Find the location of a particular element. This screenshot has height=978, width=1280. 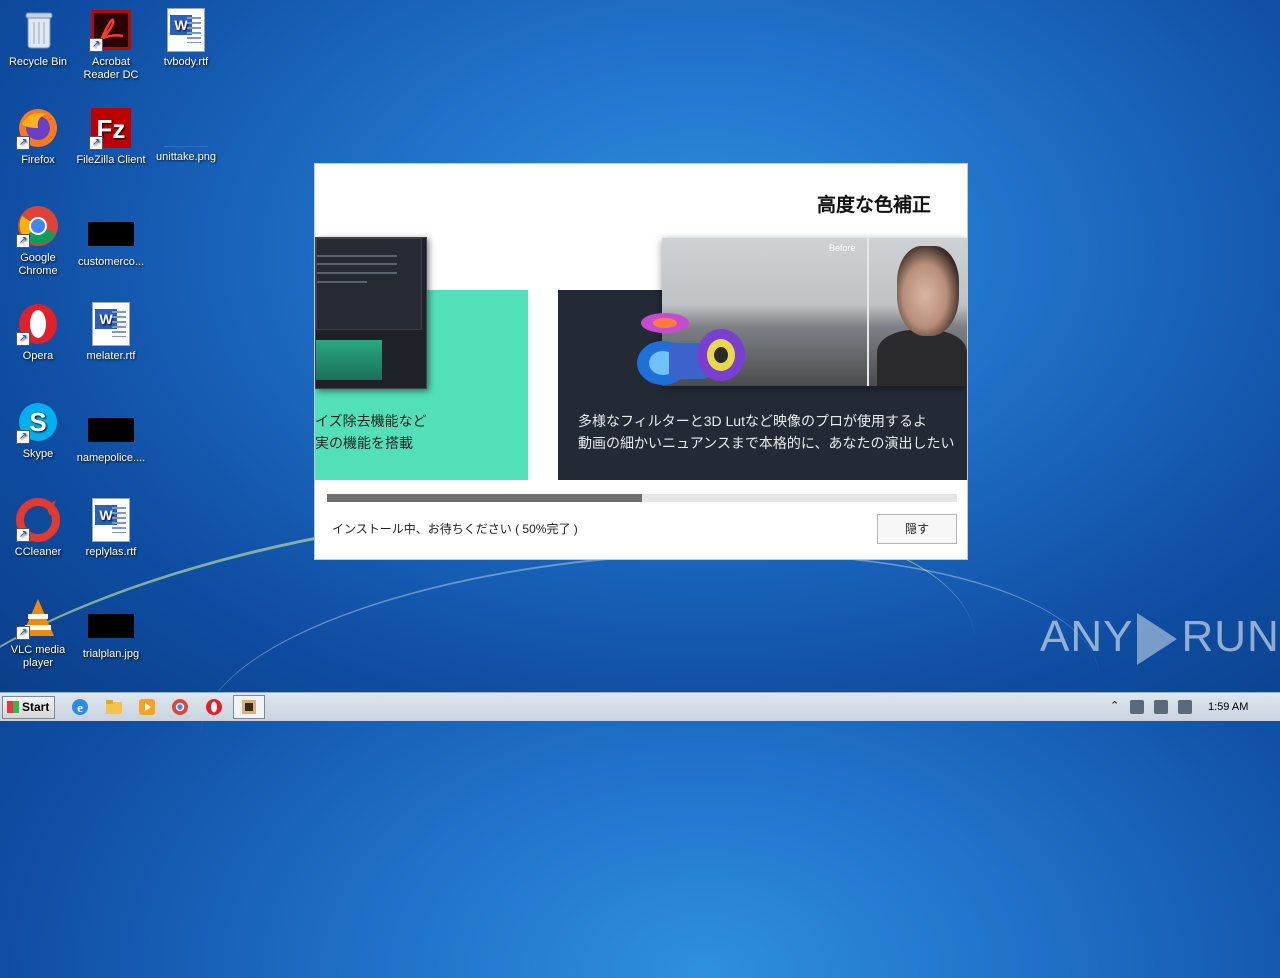

install-progress-bar is located at coordinates (642, 498).